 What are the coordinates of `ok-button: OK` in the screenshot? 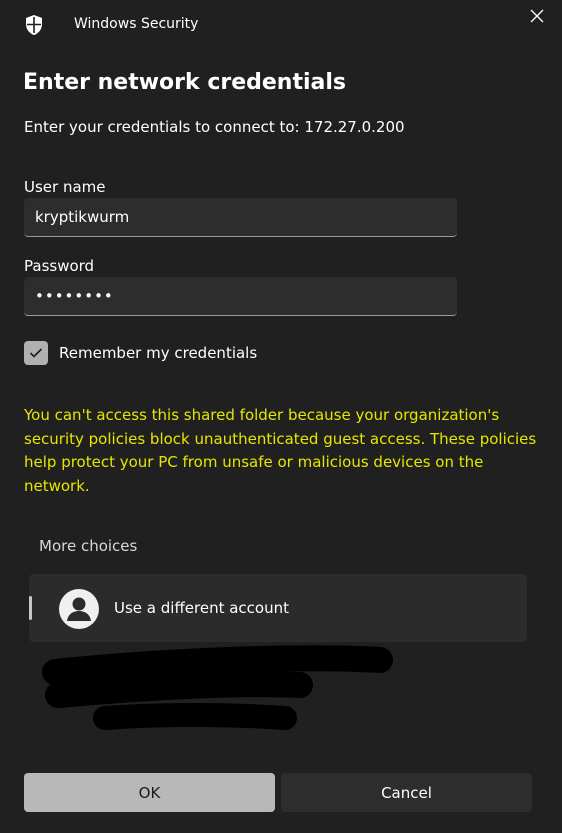 It's located at (149, 792).